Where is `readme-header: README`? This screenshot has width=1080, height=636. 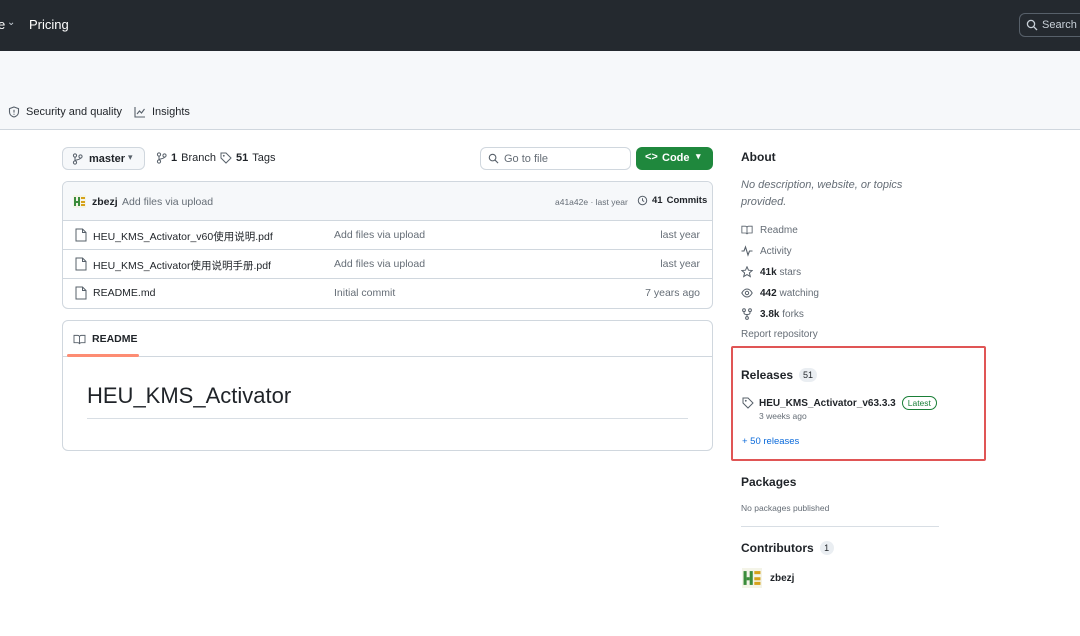
readme-header: README is located at coordinates (387, 339).